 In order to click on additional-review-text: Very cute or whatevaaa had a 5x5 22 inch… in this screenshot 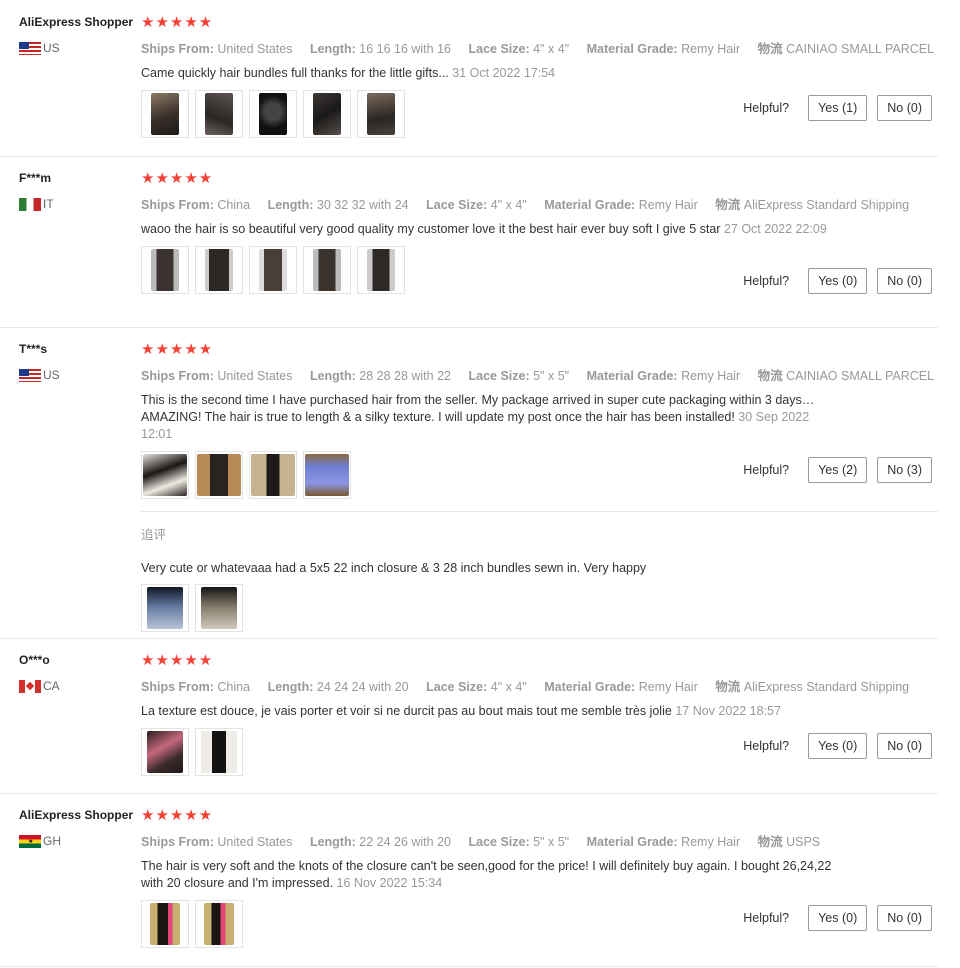, I will do `click(394, 568)`.